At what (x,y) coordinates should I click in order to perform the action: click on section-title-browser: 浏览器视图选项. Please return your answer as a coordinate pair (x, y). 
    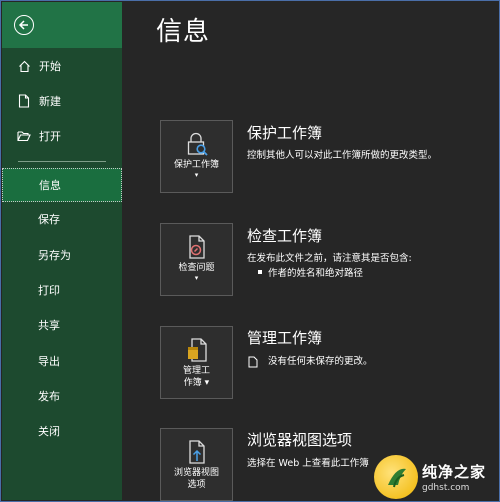
    Looking at the image, I should click on (300, 440).